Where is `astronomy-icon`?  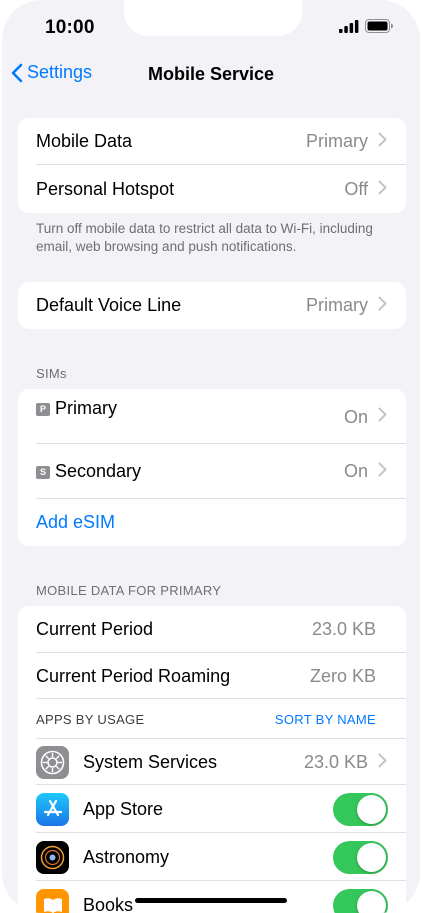 astronomy-icon is located at coordinates (52, 857).